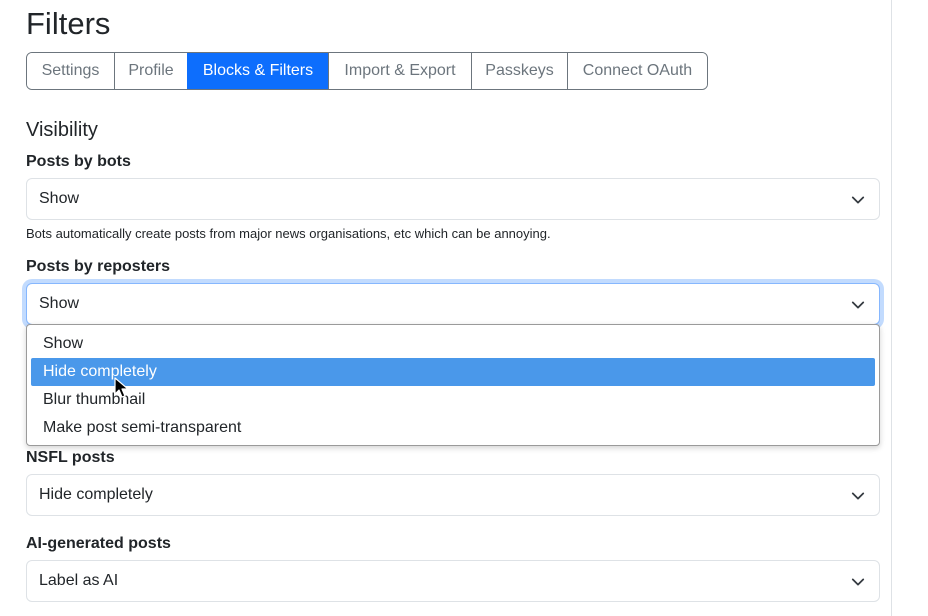 This screenshot has height=616, width=928. I want to click on ai-select-value: Label as AI, so click(79, 580).